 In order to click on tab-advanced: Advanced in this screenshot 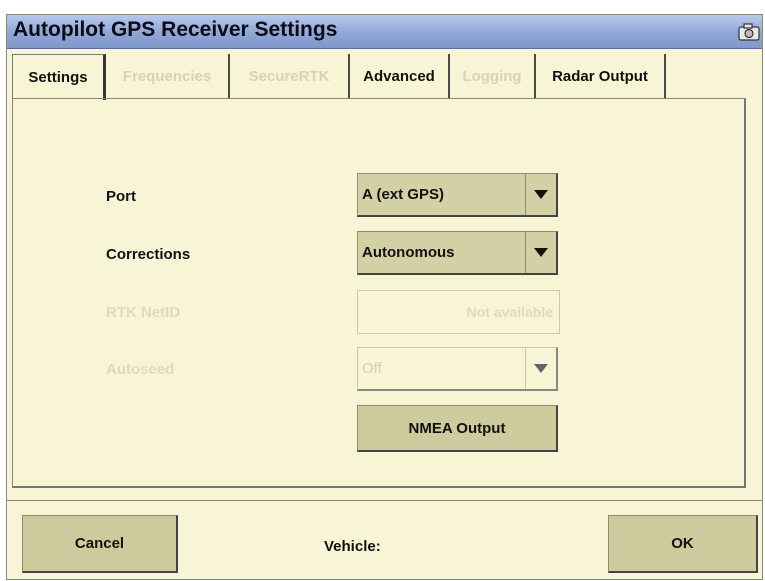, I will do `click(400, 76)`.